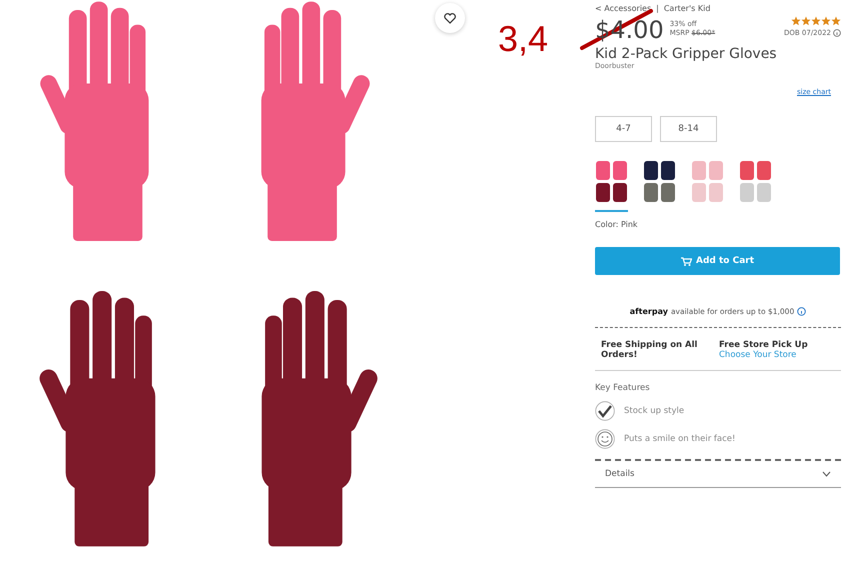 The height and width of the screenshot is (566, 861). Describe the element at coordinates (686, 54) in the screenshot. I see `product-title: Kid 2-Pack Gripper Gloves` at that location.